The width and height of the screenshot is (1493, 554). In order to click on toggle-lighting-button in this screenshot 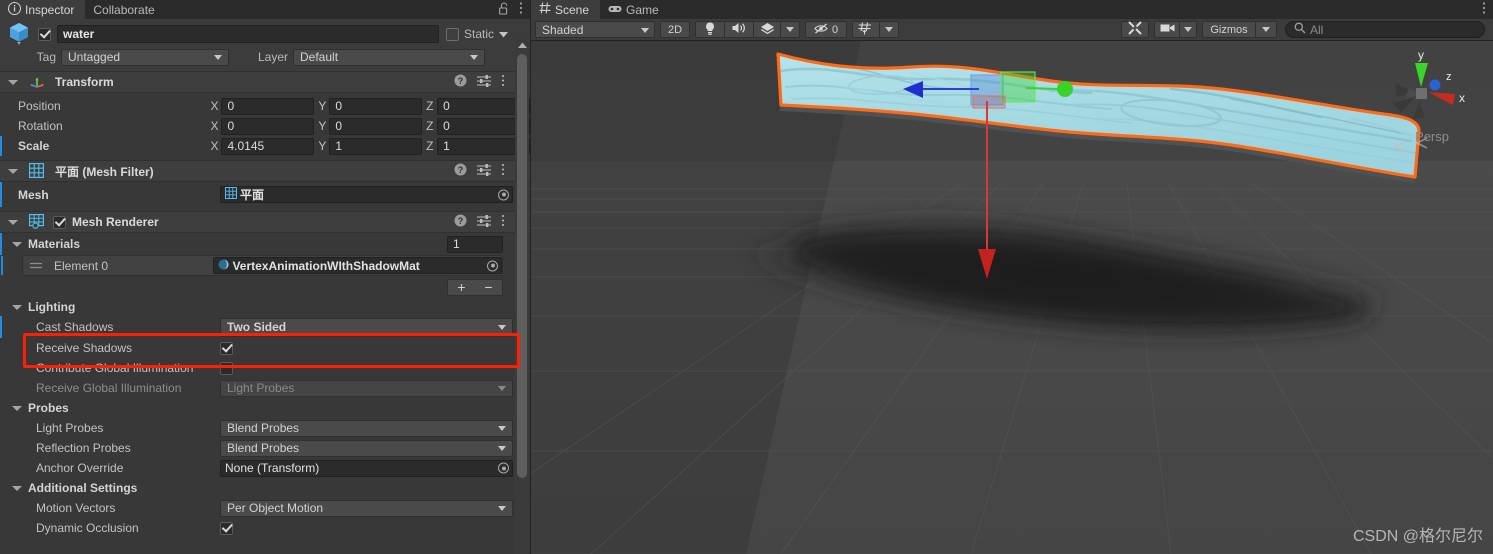, I will do `click(710, 29)`.